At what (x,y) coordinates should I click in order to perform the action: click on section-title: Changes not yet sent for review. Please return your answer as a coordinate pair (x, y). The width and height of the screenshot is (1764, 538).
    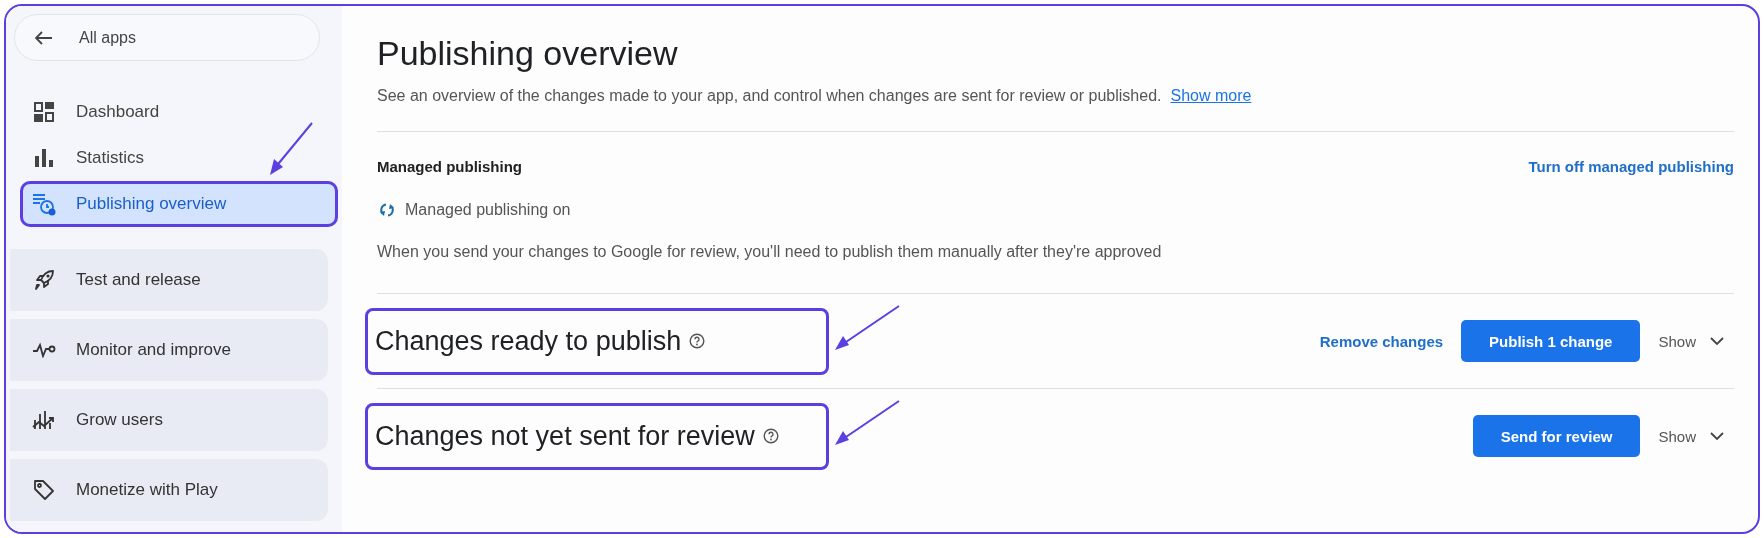
    Looking at the image, I should click on (597, 436).